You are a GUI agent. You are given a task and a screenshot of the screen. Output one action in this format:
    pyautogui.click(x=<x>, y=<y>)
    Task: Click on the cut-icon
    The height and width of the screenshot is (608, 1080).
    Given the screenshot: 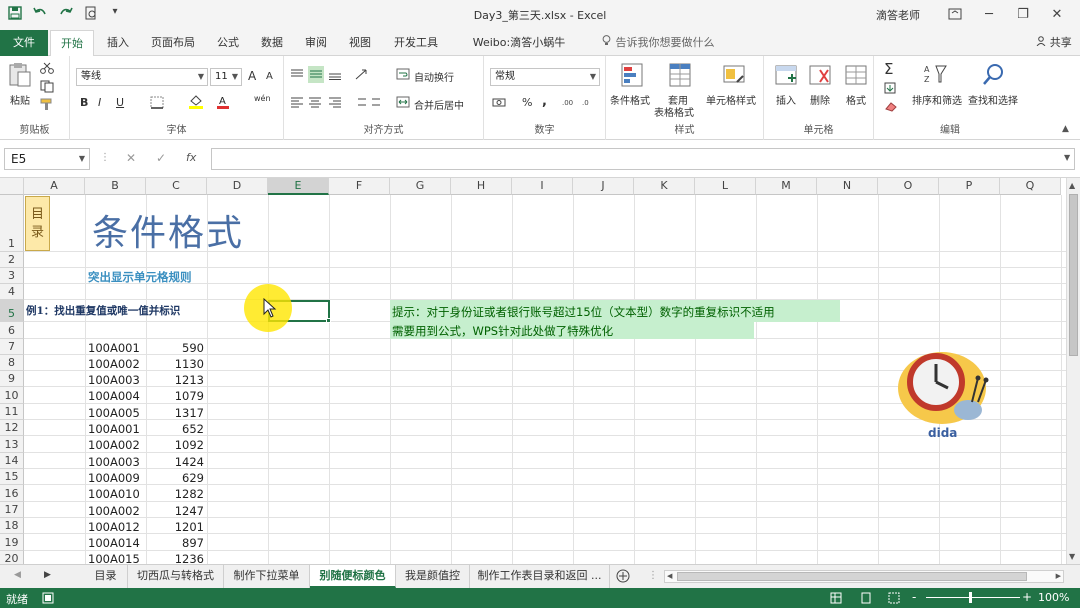 What is the action you would take?
    pyautogui.click(x=47, y=69)
    